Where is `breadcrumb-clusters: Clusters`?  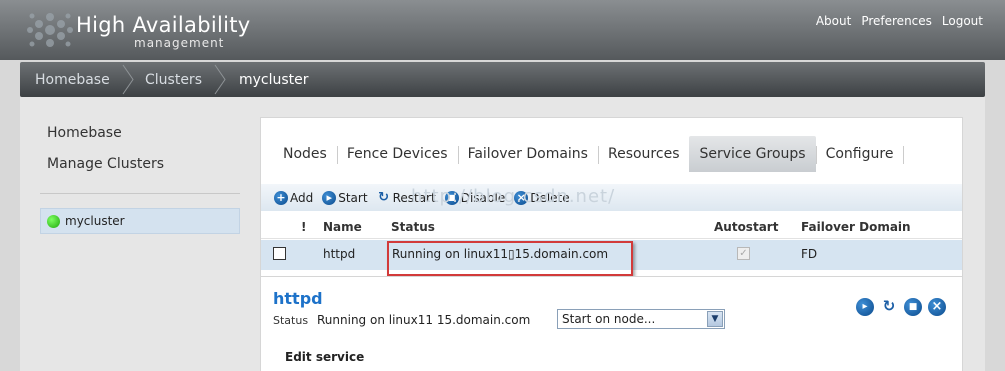 breadcrumb-clusters: Clusters is located at coordinates (173, 80).